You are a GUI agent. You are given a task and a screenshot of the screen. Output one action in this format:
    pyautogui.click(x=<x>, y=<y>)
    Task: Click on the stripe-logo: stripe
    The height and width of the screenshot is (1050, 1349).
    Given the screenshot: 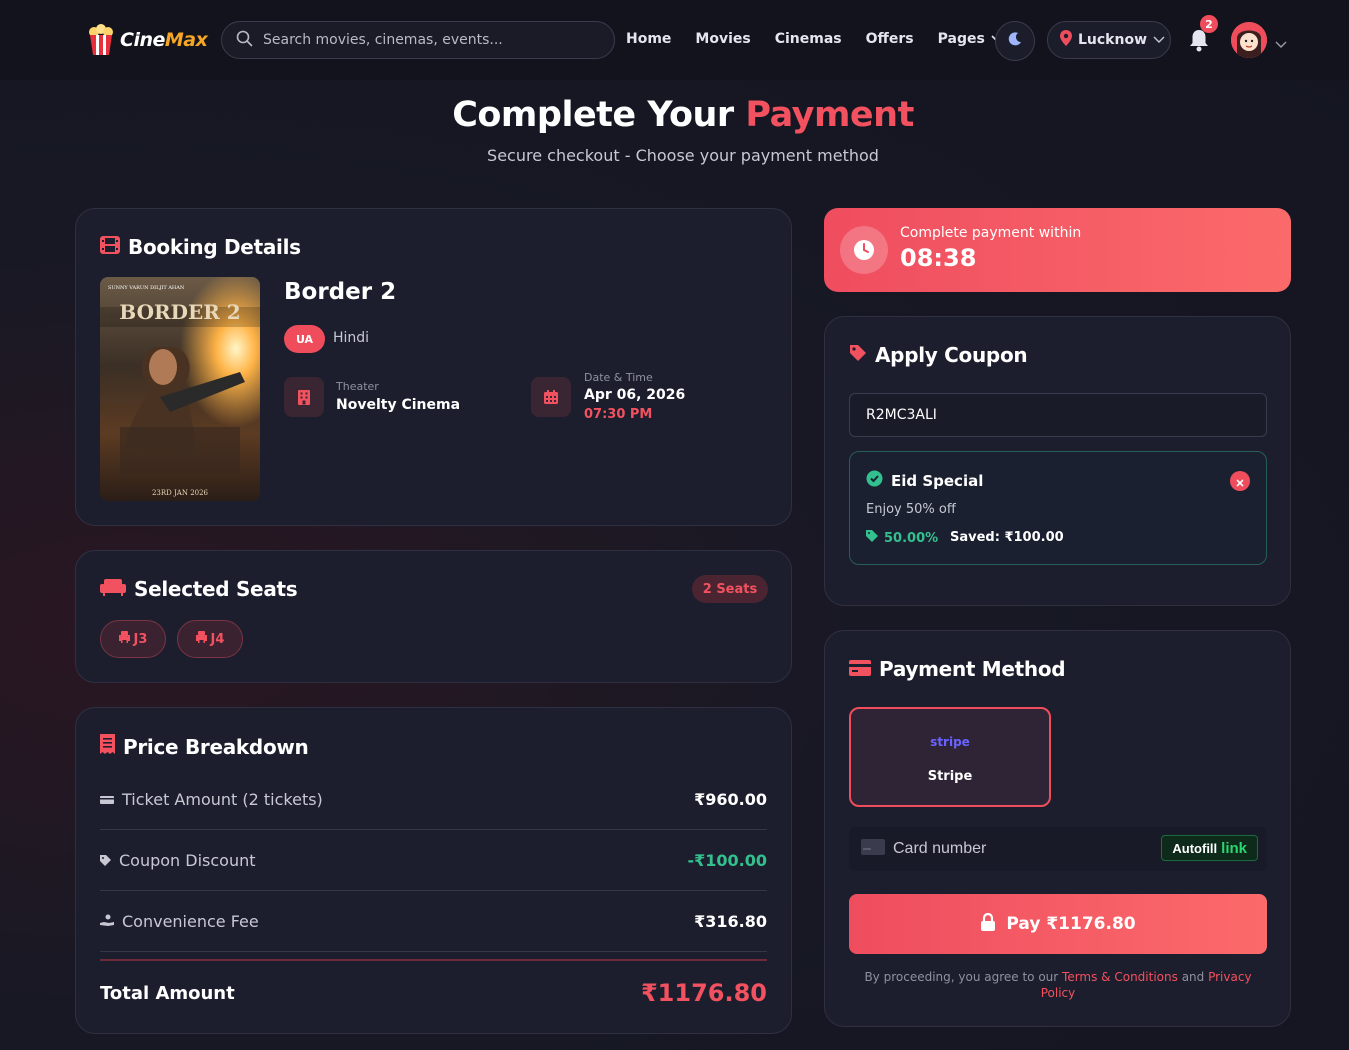 What is the action you would take?
    pyautogui.click(x=950, y=742)
    